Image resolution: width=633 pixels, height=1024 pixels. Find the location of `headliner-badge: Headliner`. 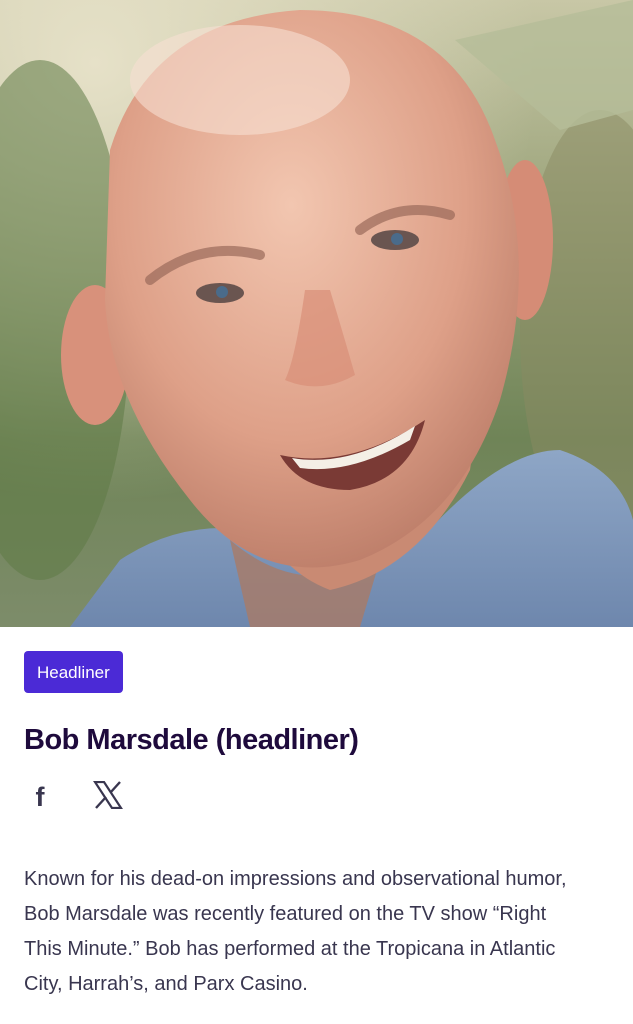

headliner-badge: Headliner is located at coordinates (73, 672).